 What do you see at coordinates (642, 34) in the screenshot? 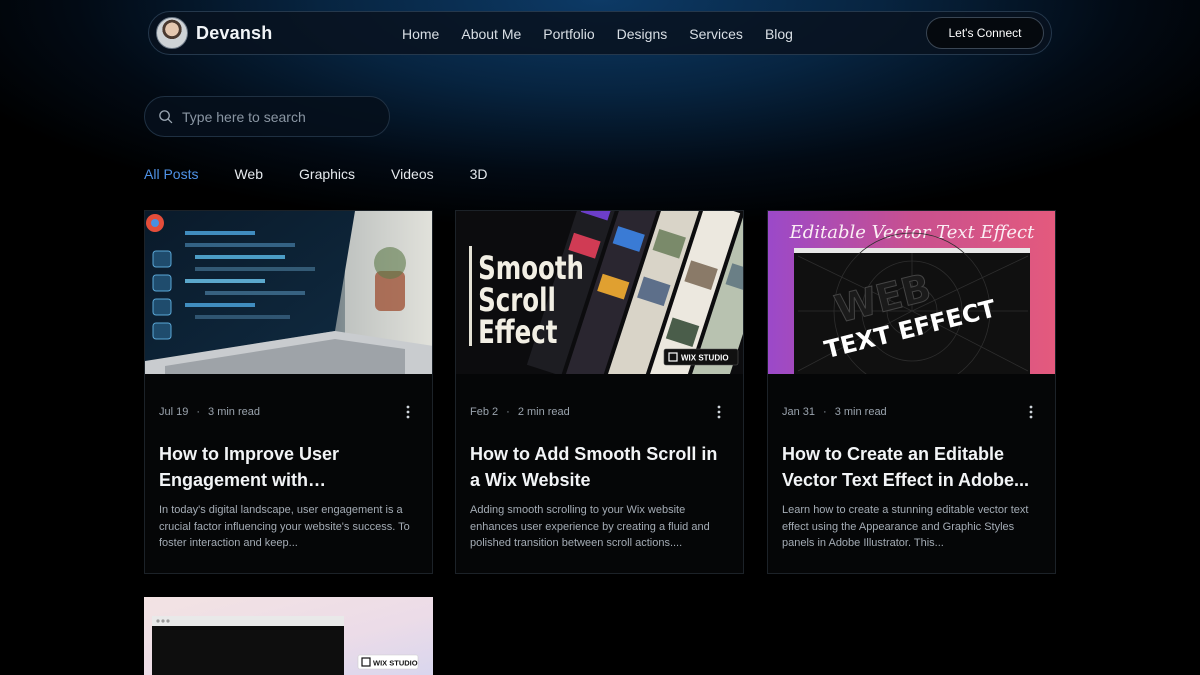
I see `nav-link-designs: Designs` at bounding box center [642, 34].